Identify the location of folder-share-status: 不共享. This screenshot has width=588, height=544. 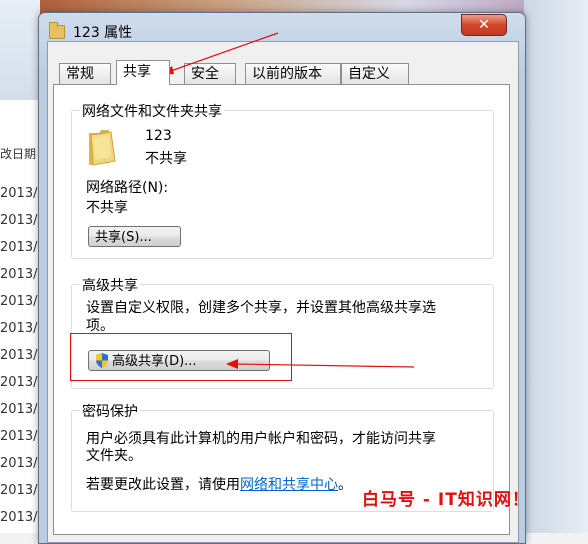
(166, 159).